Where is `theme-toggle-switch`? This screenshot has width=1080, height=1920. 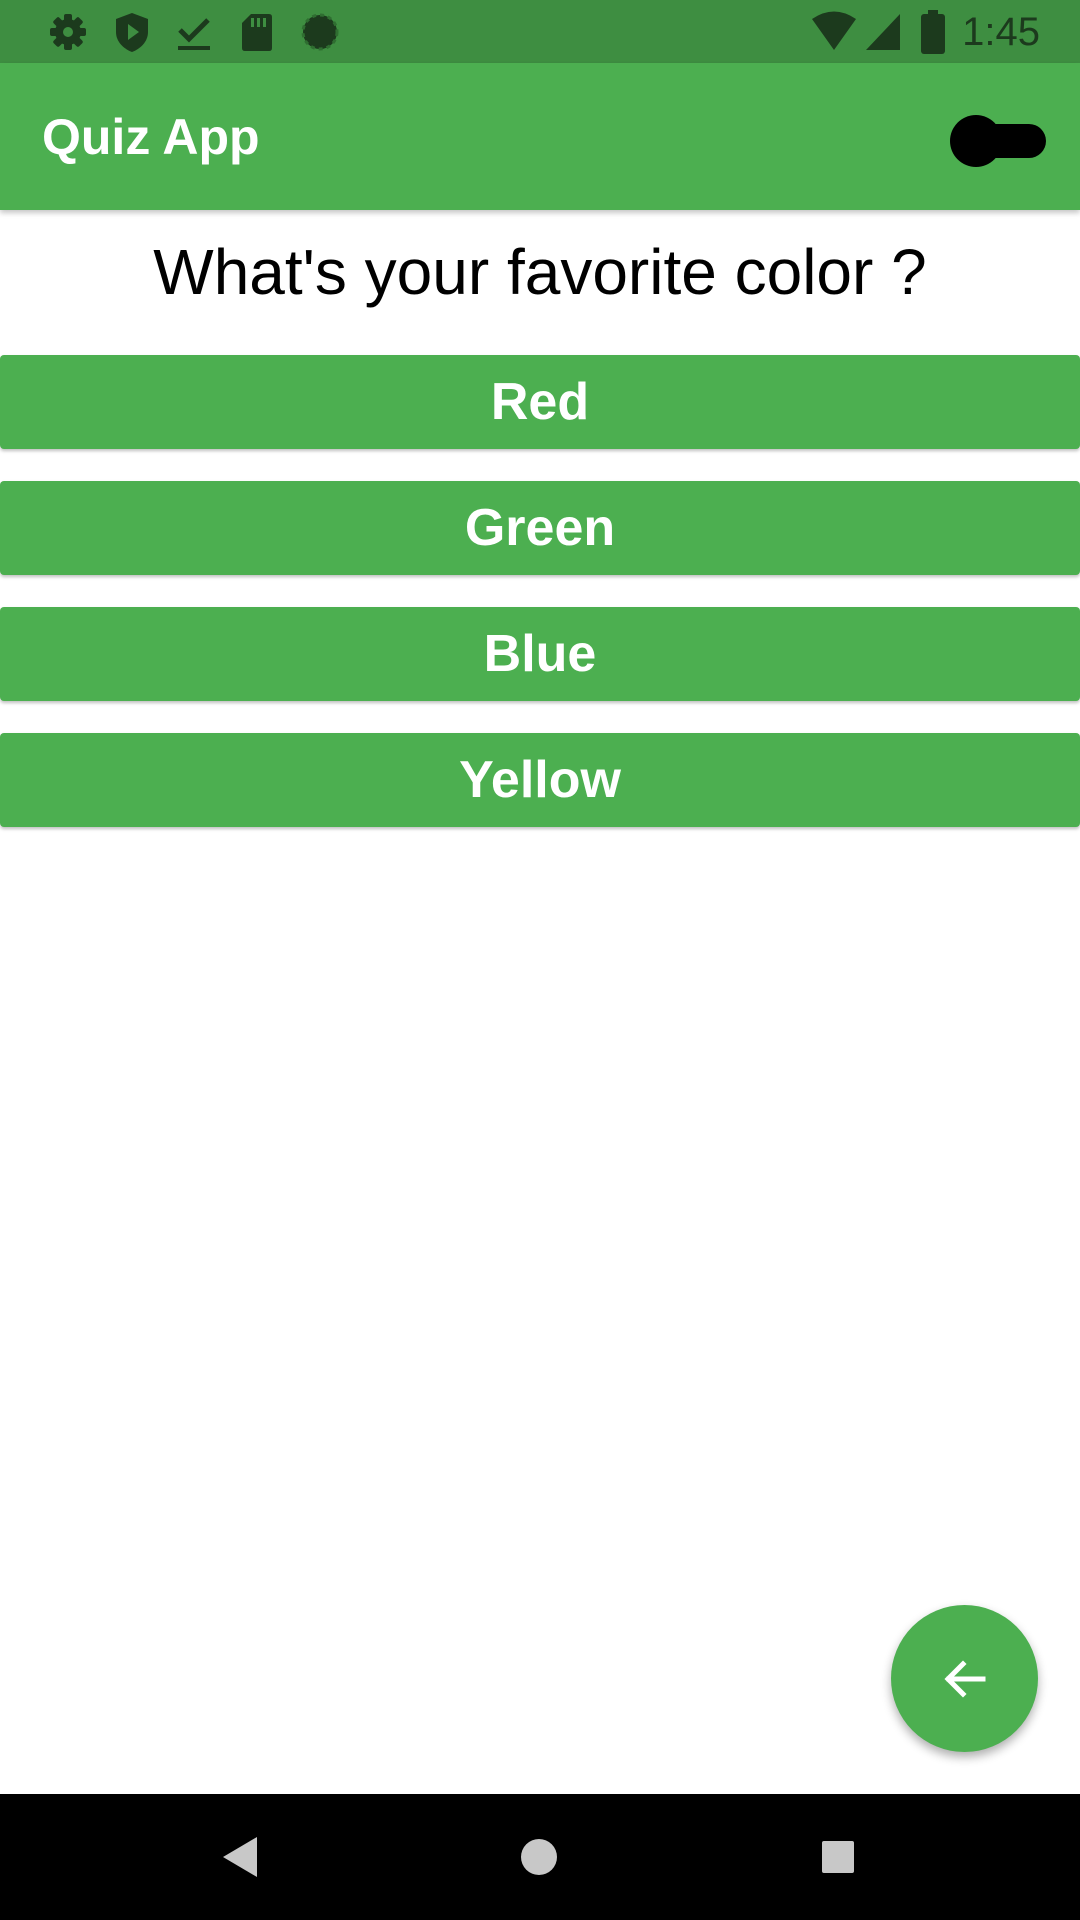
theme-toggle-switch is located at coordinates (998, 141).